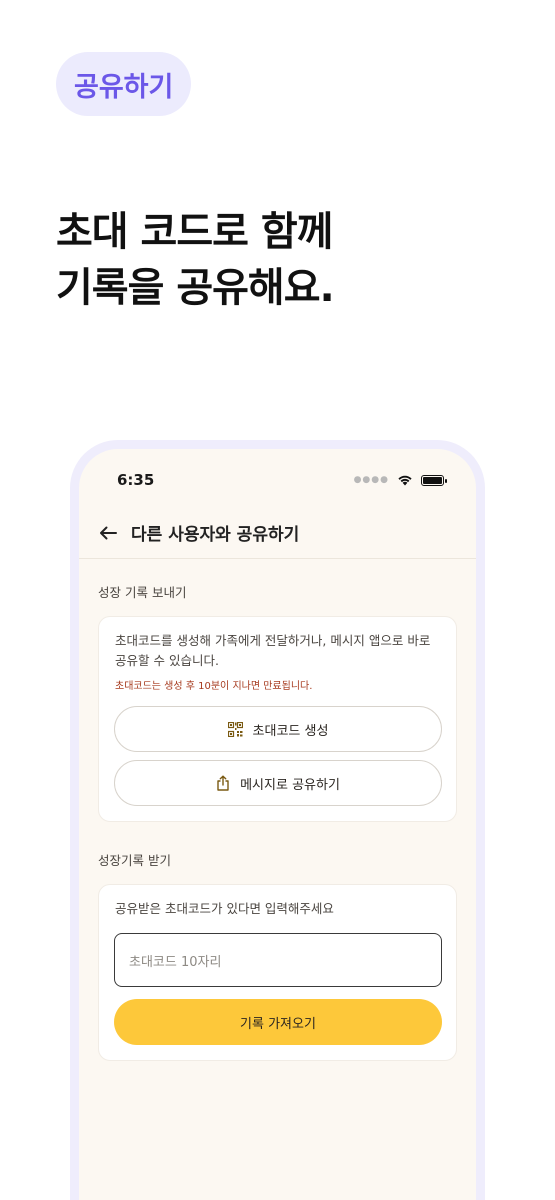 Image resolution: width=555 pixels, height=1200 pixels. Describe the element at coordinates (124, 87) in the screenshot. I see `promo-pill-label: 공유하기` at that location.